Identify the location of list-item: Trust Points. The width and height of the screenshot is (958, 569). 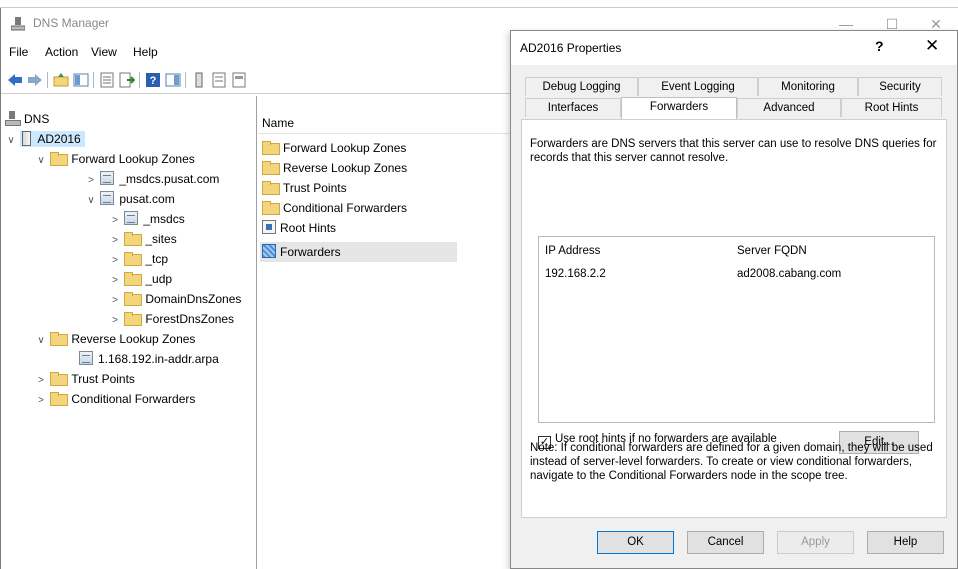
(303, 188).